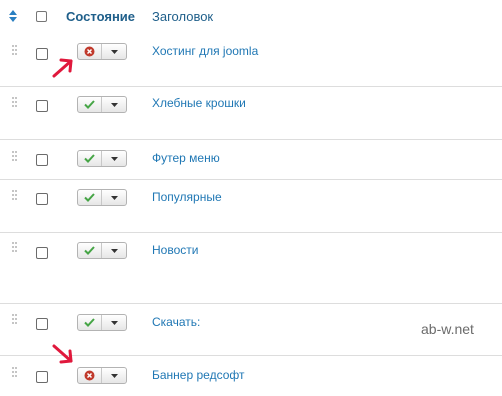 Image resolution: width=502 pixels, height=396 pixels. I want to click on watermark-text: ab-w.net, so click(447, 329).